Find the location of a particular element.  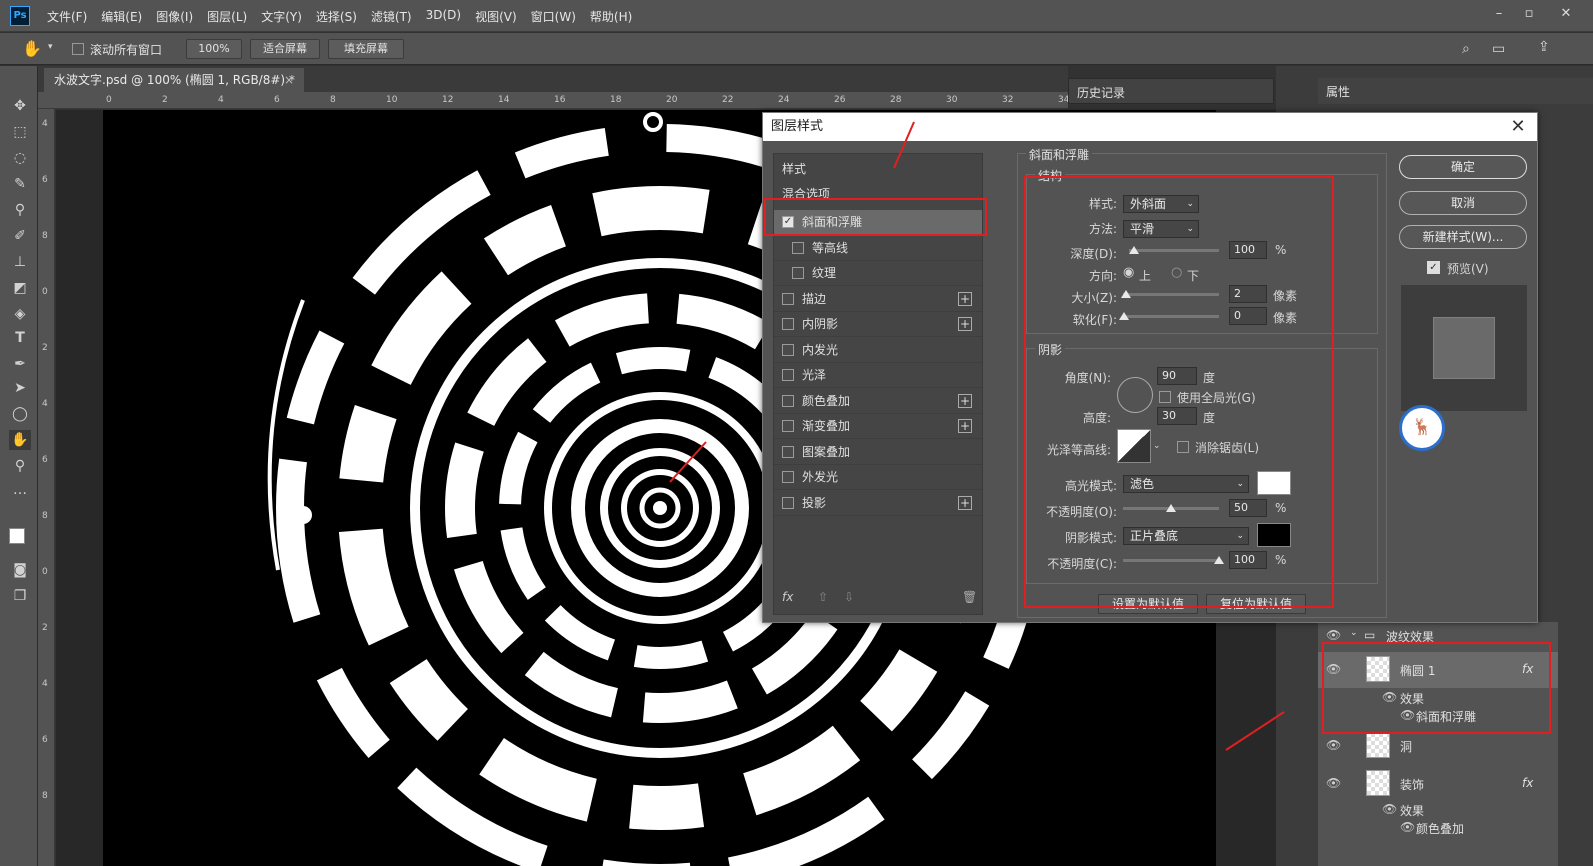

soften-slider is located at coordinates (1171, 316).